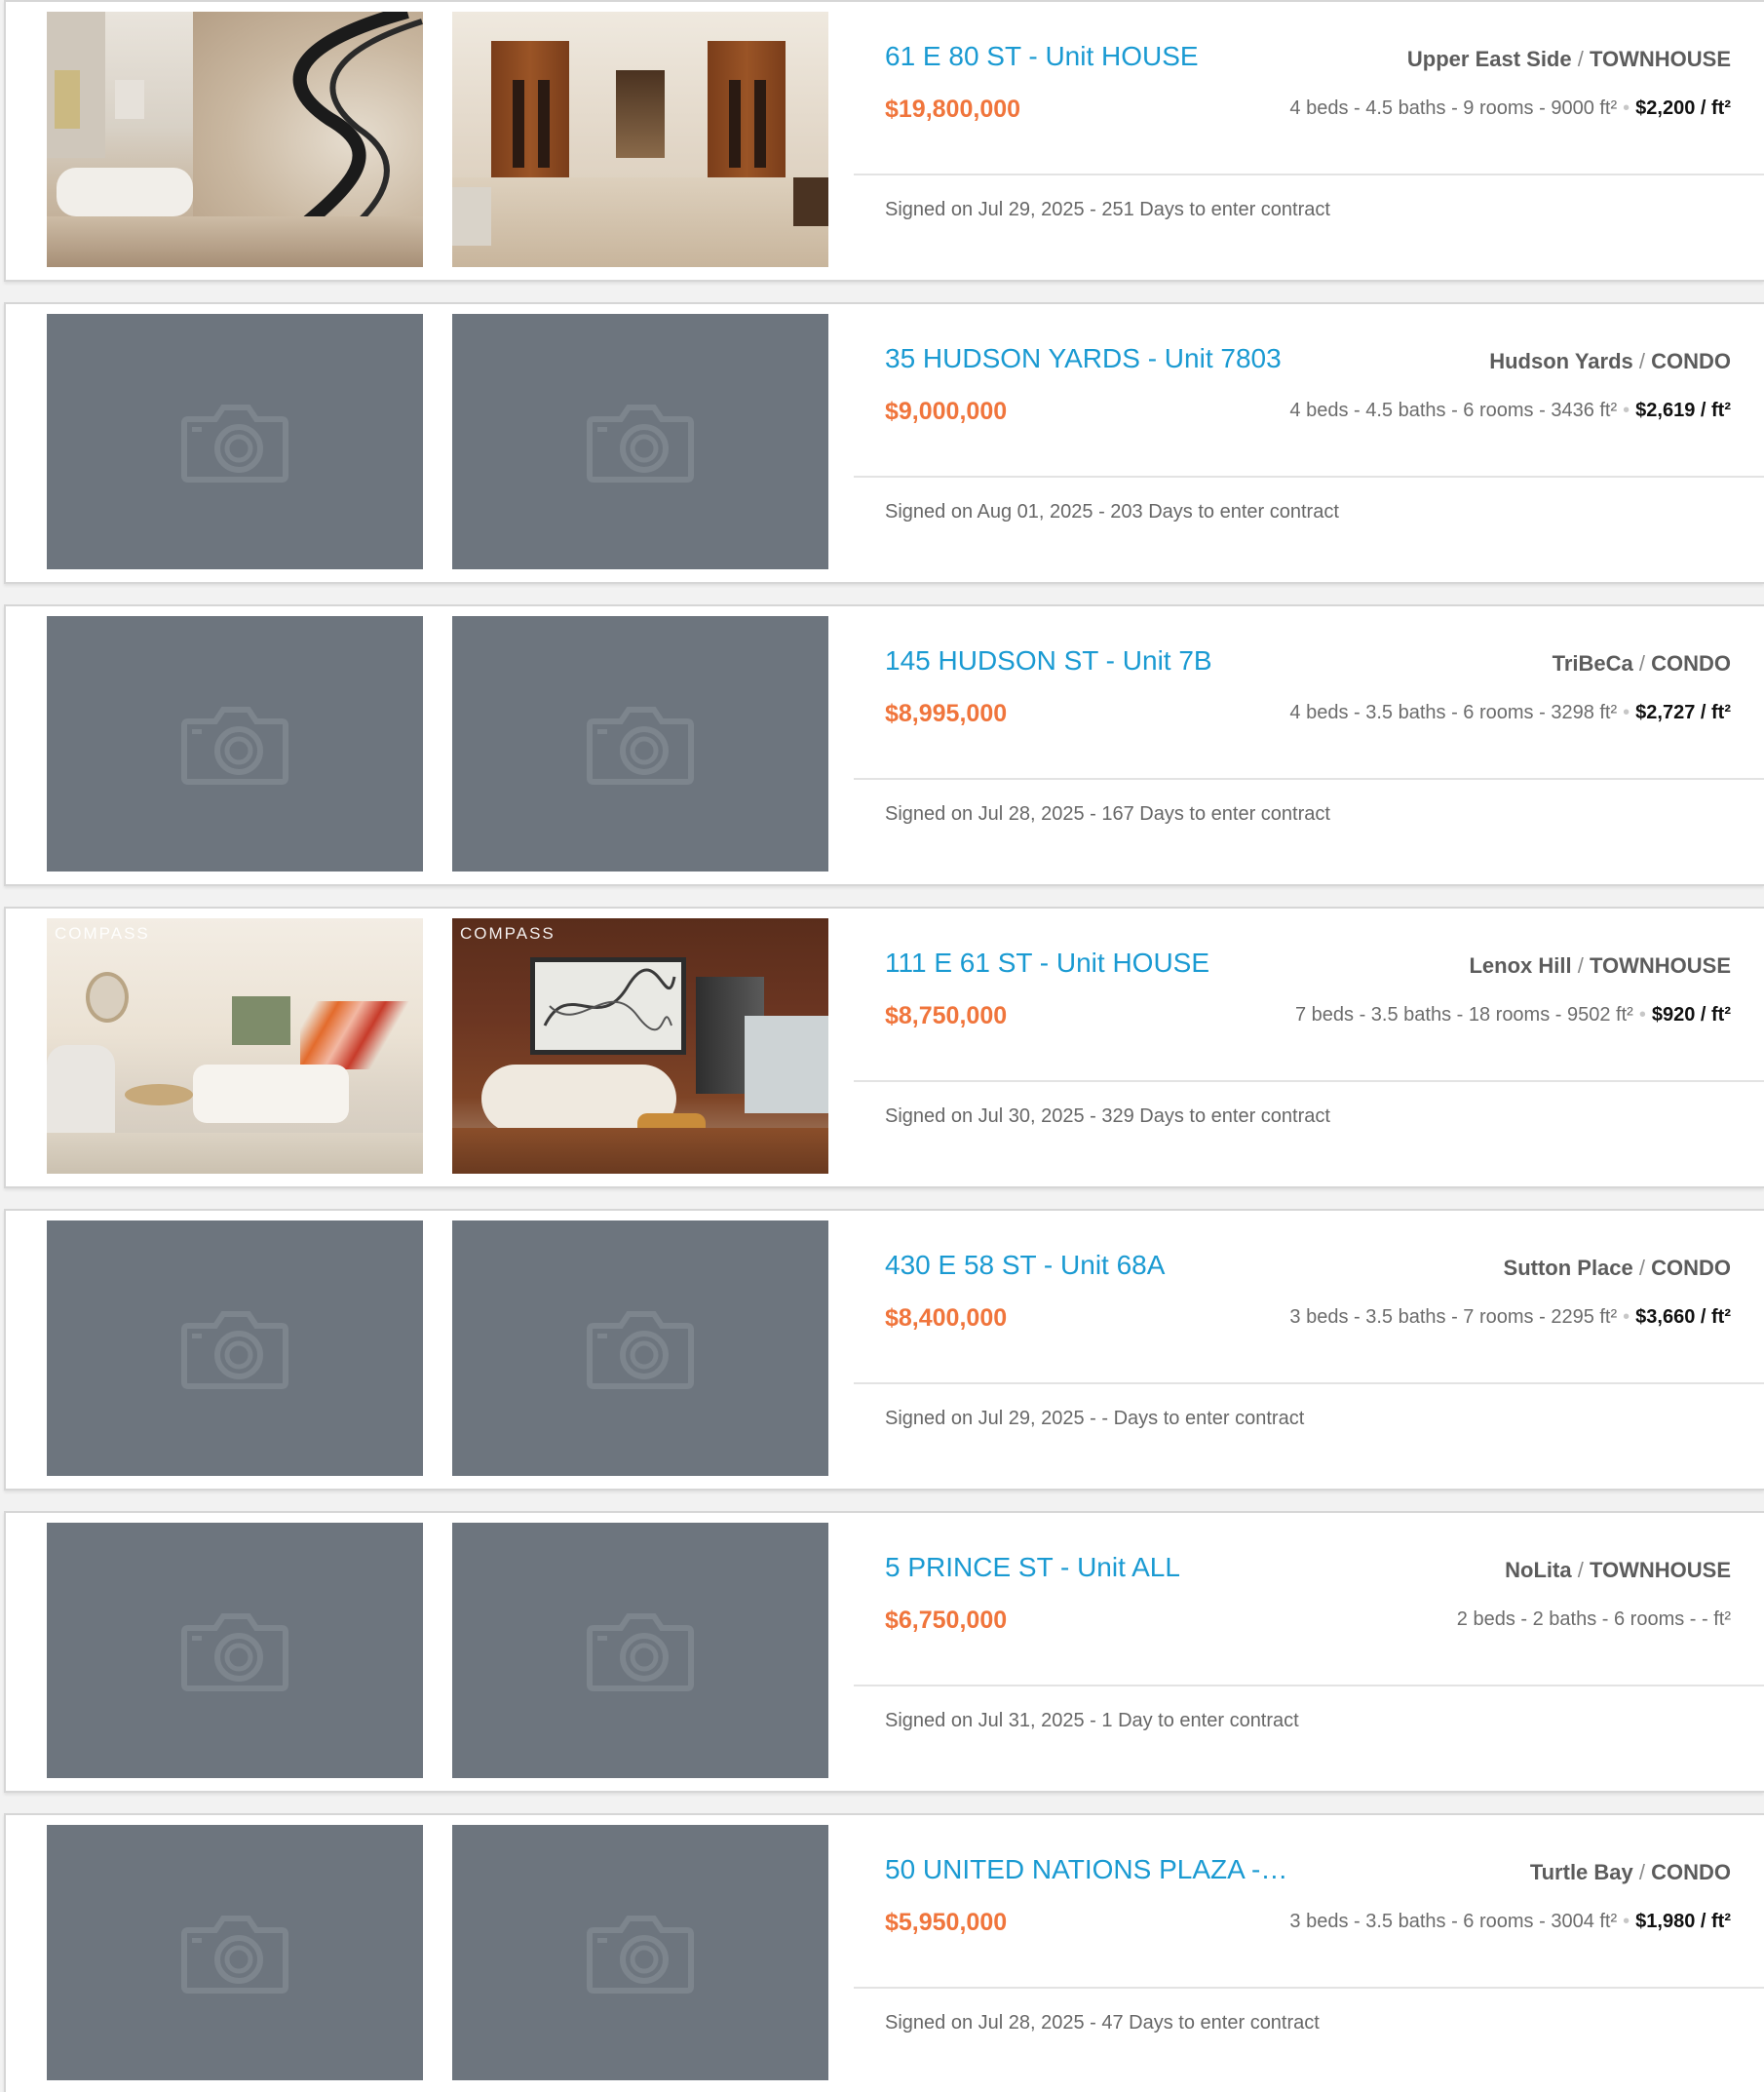 The width and height of the screenshot is (1764, 2092). Describe the element at coordinates (1568, 1268) in the screenshot. I see `neighborhood: Sutton Place` at that location.